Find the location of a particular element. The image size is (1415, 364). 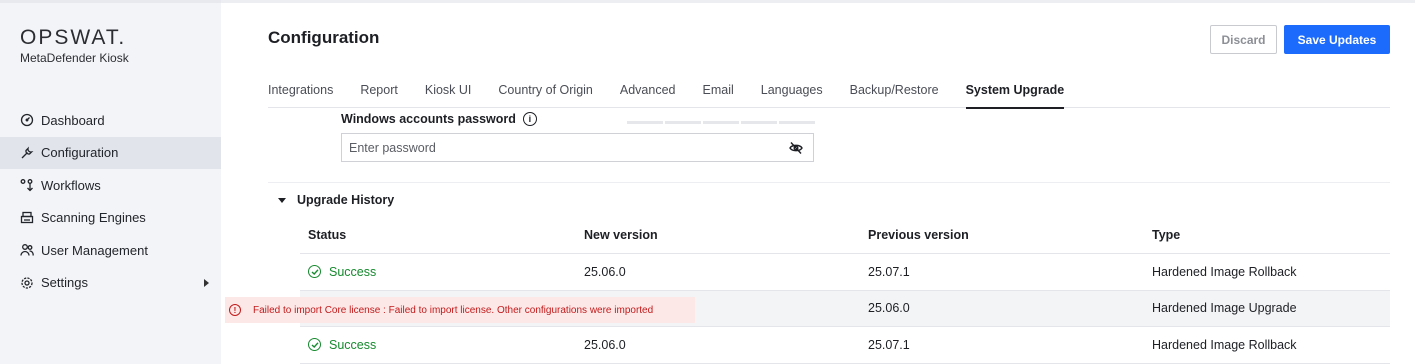

password-strength-meter is located at coordinates (722, 122).